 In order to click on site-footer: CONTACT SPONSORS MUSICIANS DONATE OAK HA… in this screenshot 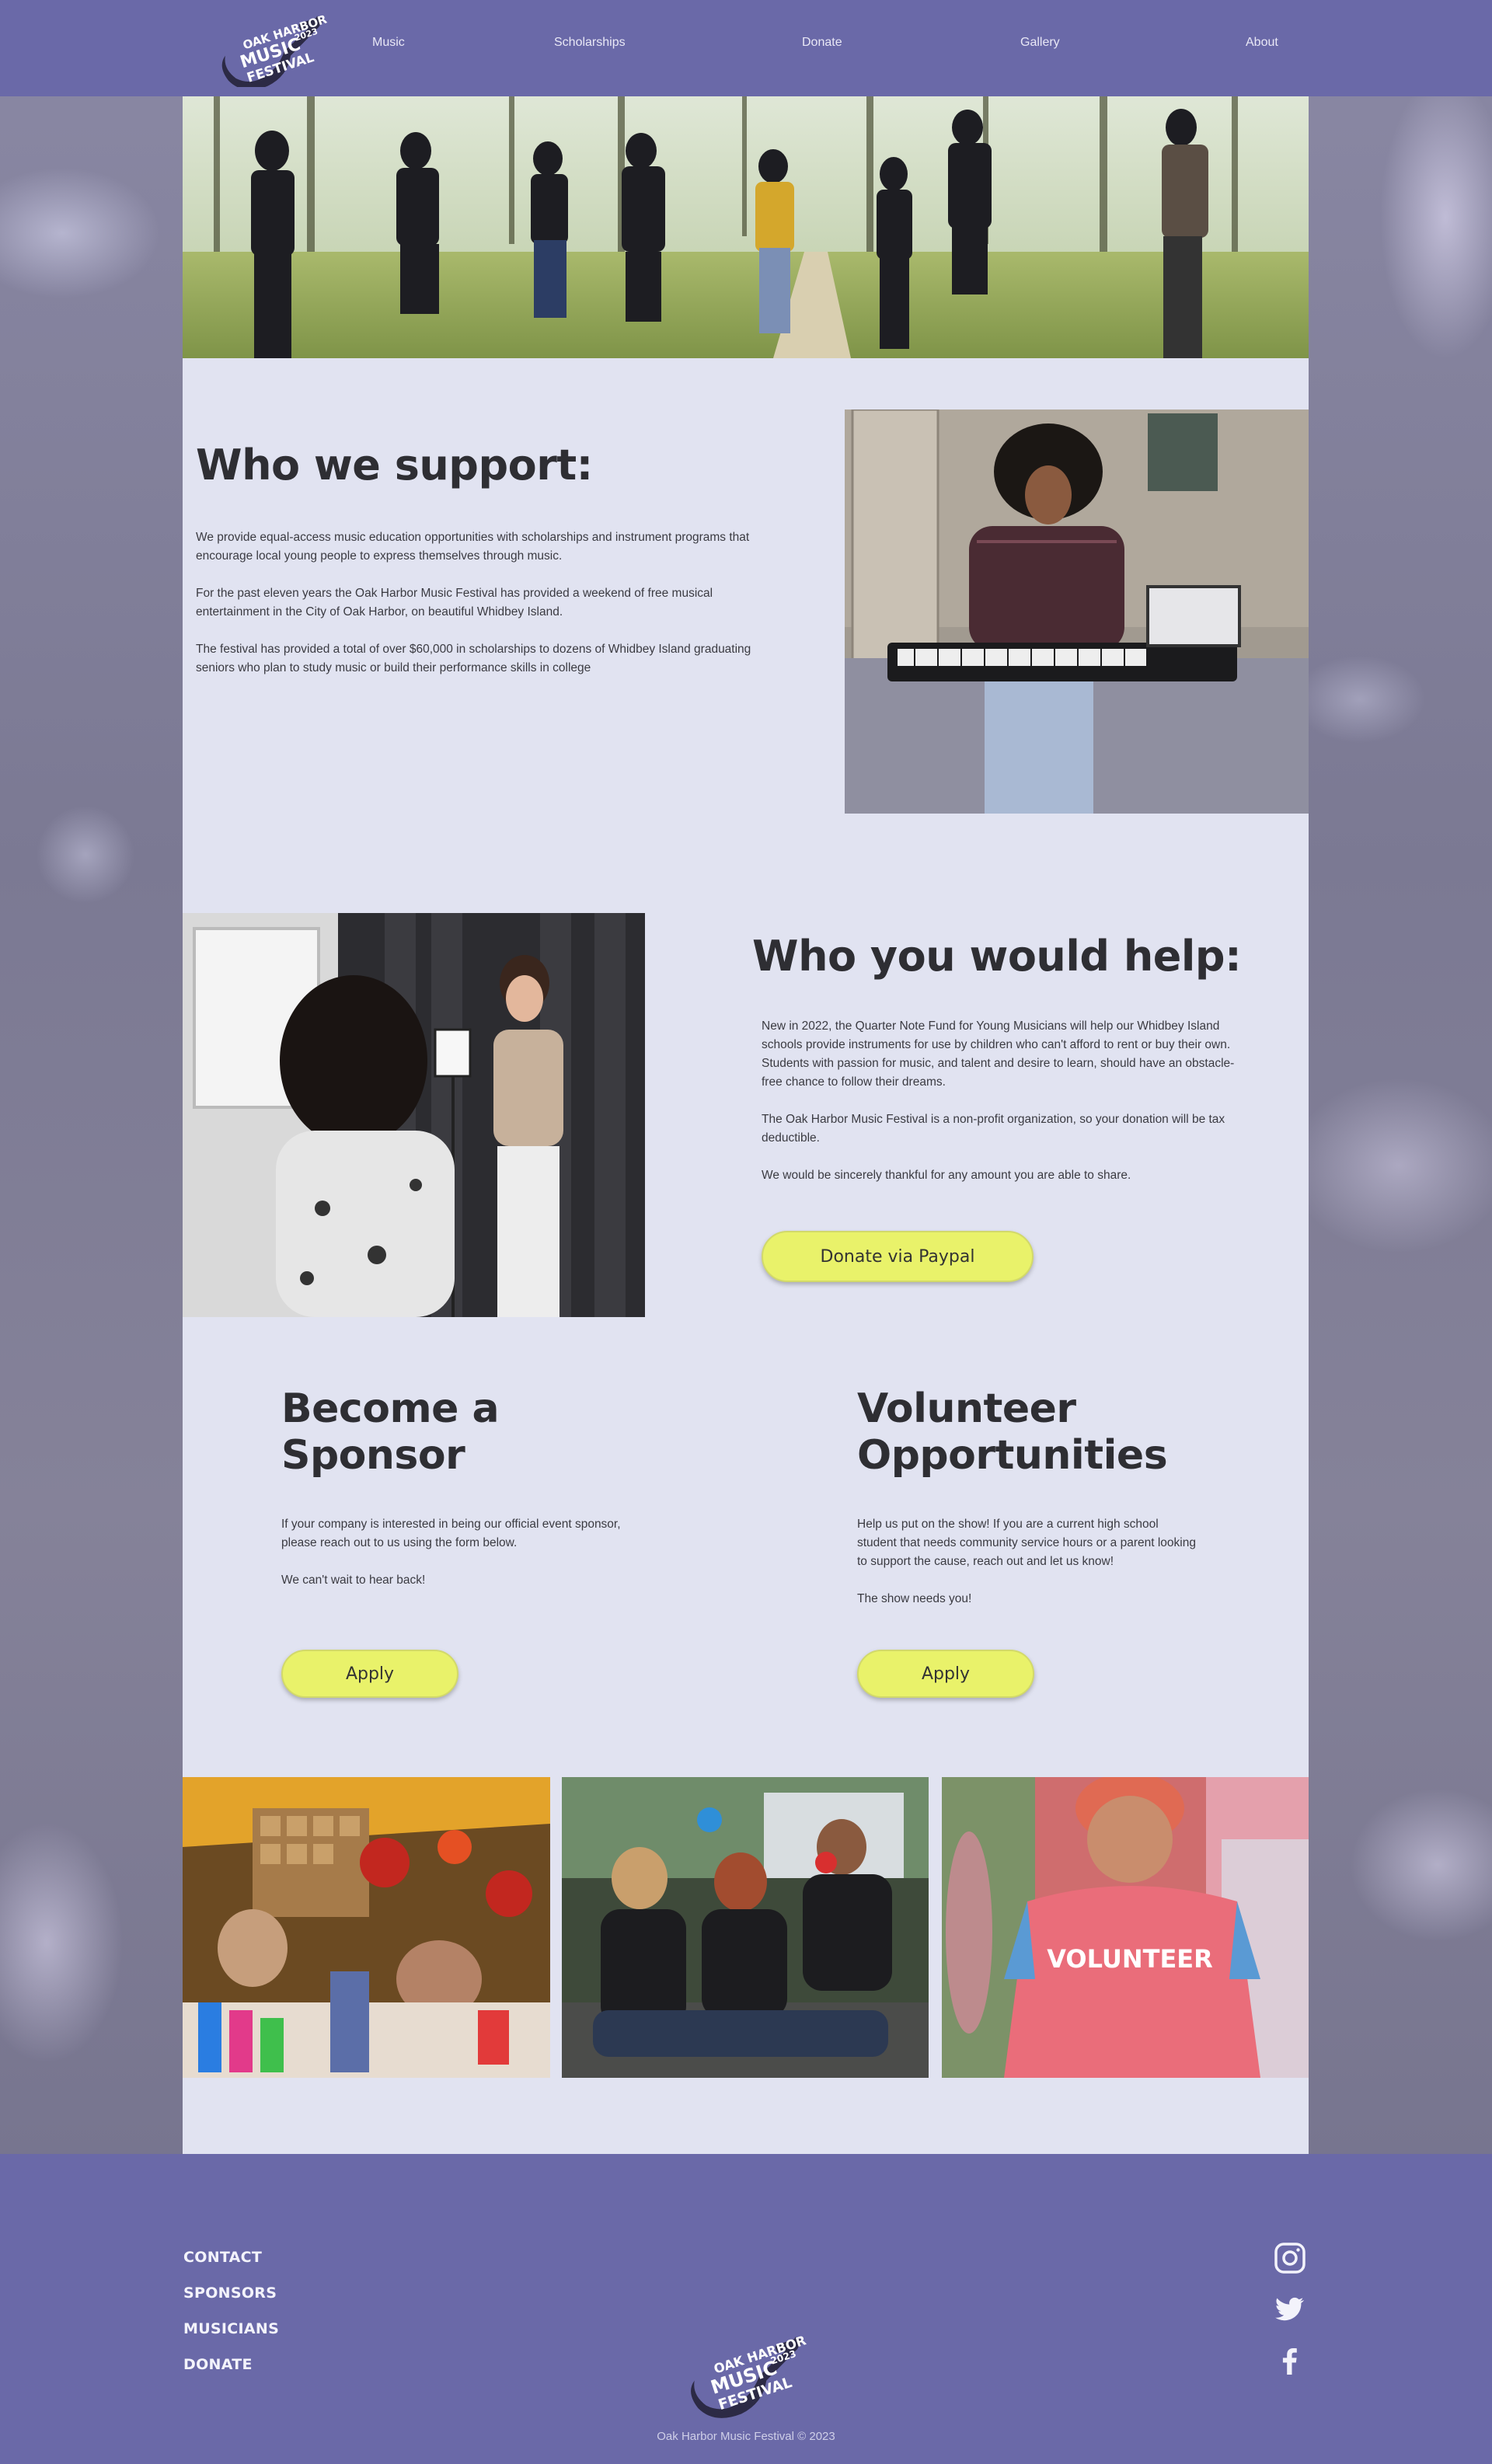, I will do `click(746, 2309)`.